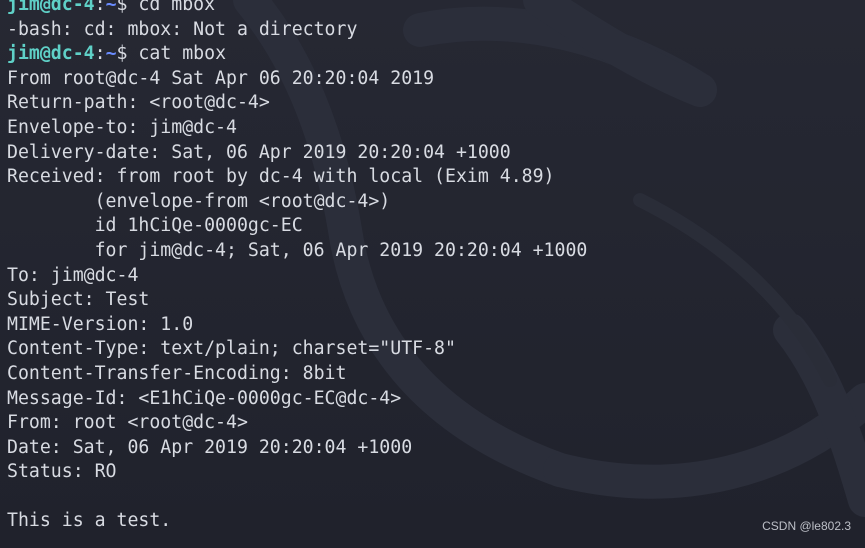 The image size is (865, 548). What do you see at coordinates (78, 300) in the screenshot?
I see `output-line: Subject: Test` at bounding box center [78, 300].